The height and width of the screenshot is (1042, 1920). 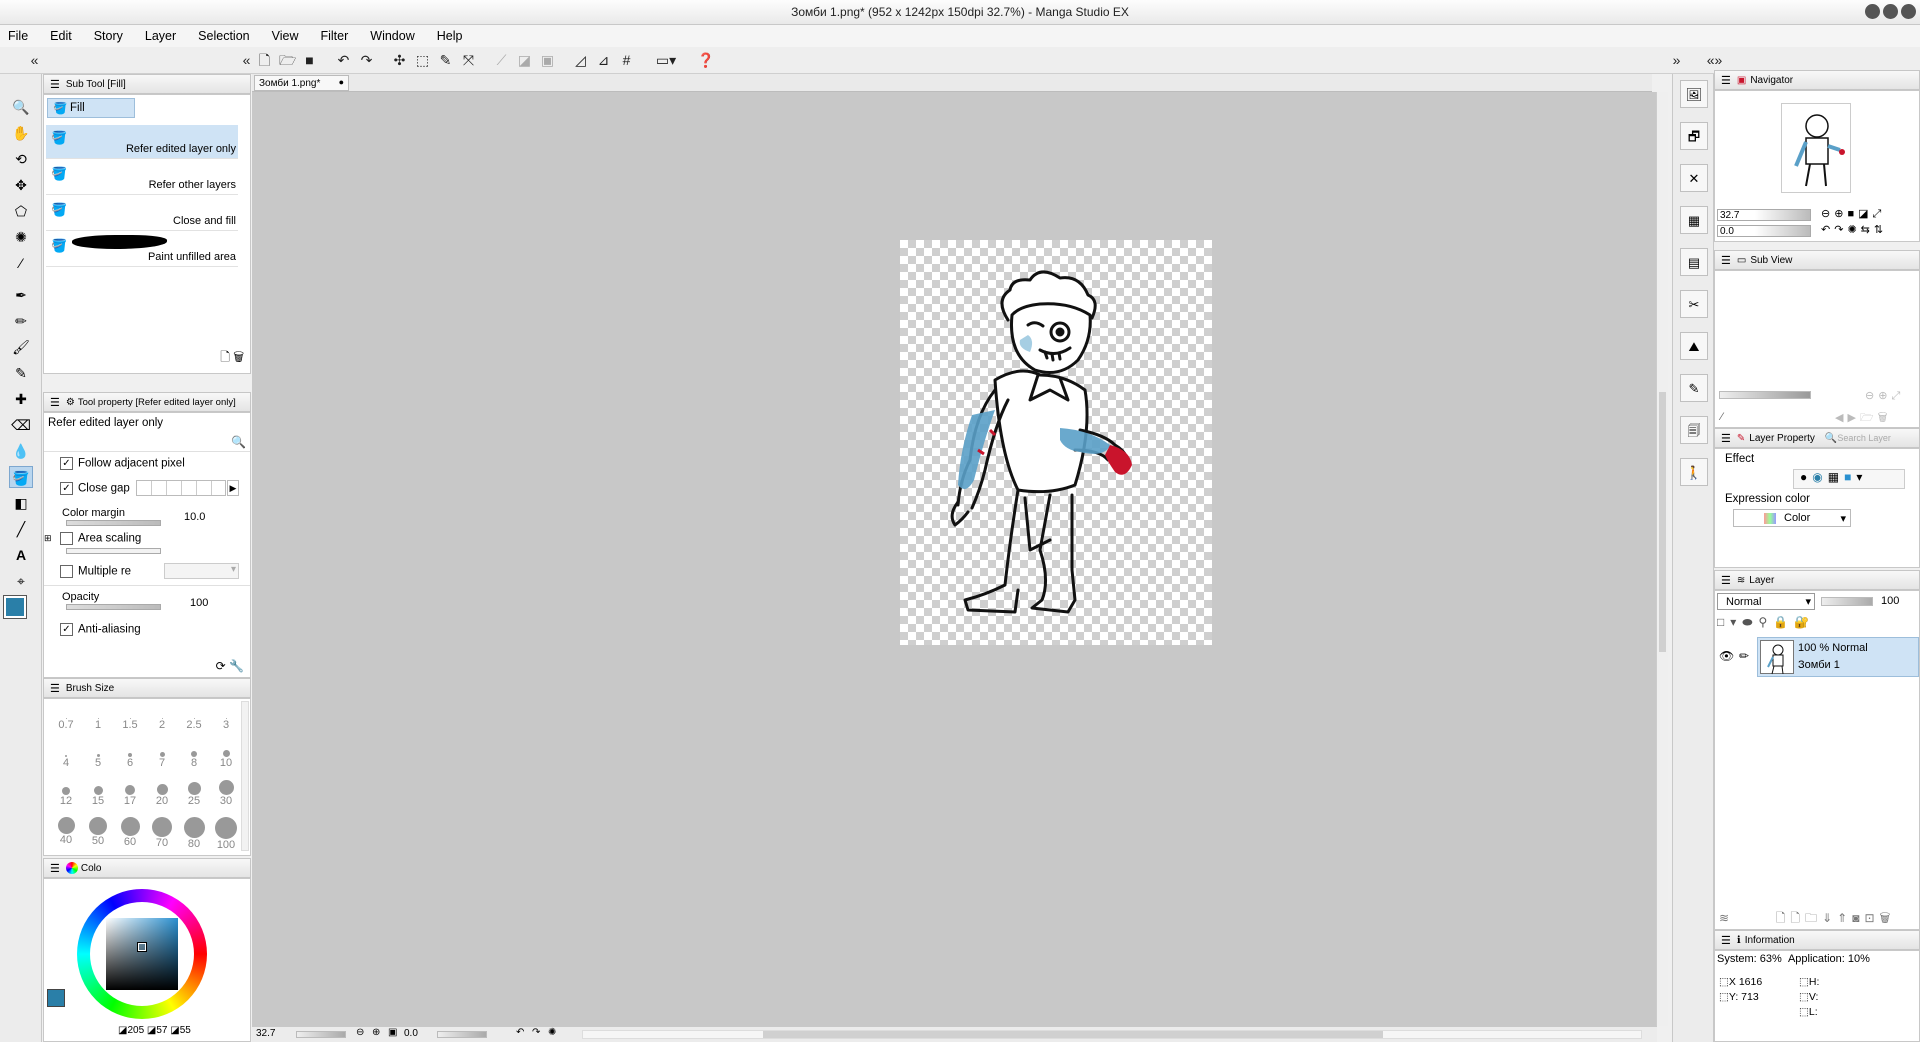 What do you see at coordinates (366, 60) in the screenshot?
I see `redo-icon: ↷` at bounding box center [366, 60].